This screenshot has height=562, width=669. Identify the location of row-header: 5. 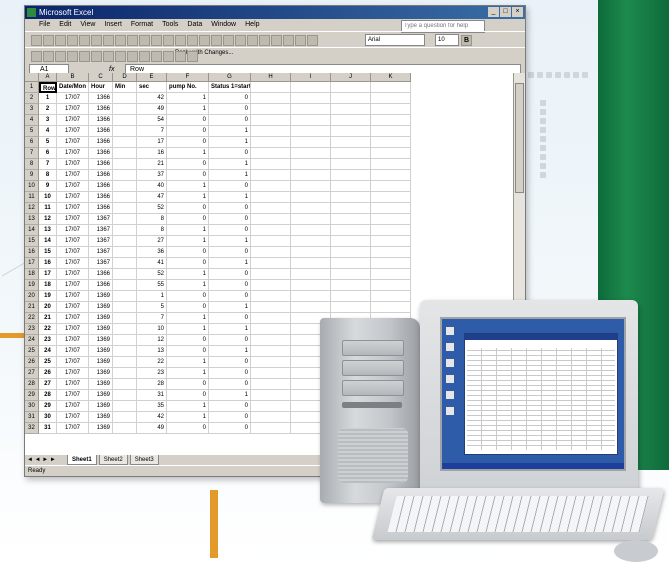
(32, 131).